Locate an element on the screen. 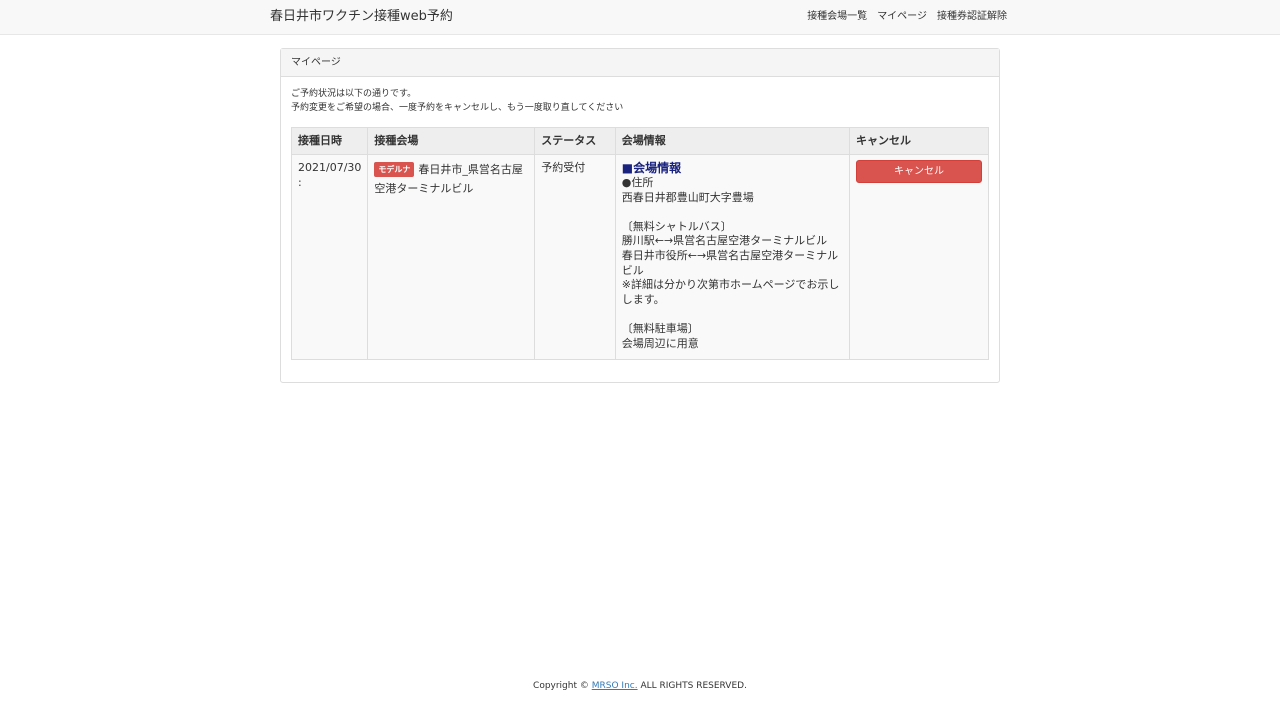 The height and width of the screenshot is (720, 1280). nav-link-venue-list: 接種会場一覧 is located at coordinates (837, 17).